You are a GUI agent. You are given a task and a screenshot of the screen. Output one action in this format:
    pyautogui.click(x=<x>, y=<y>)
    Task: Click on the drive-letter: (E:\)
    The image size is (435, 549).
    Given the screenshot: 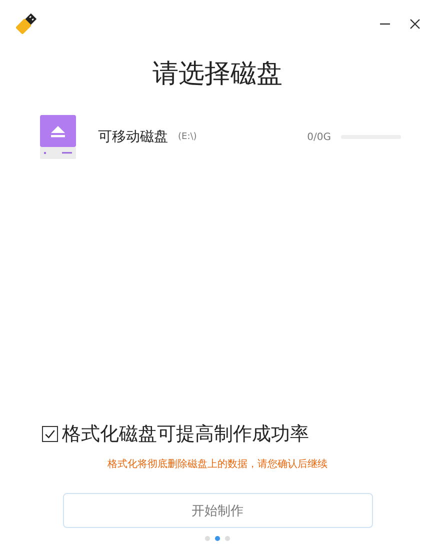 What is the action you would take?
    pyautogui.click(x=187, y=137)
    